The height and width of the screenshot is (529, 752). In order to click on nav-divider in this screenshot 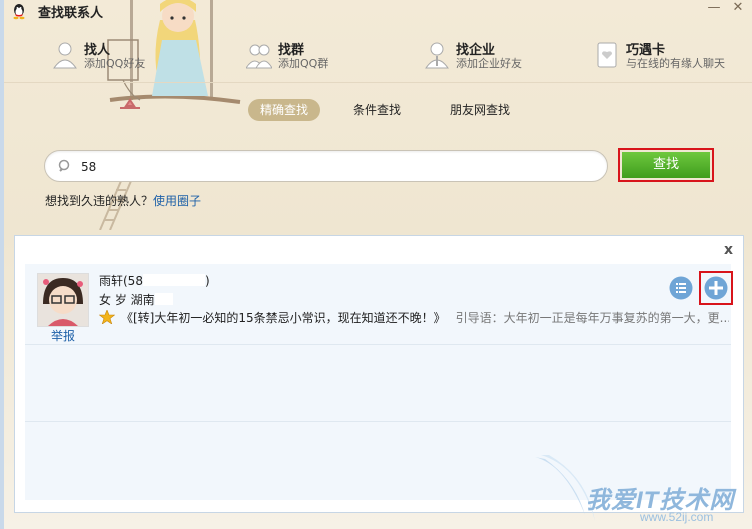, I will do `click(378, 82)`.